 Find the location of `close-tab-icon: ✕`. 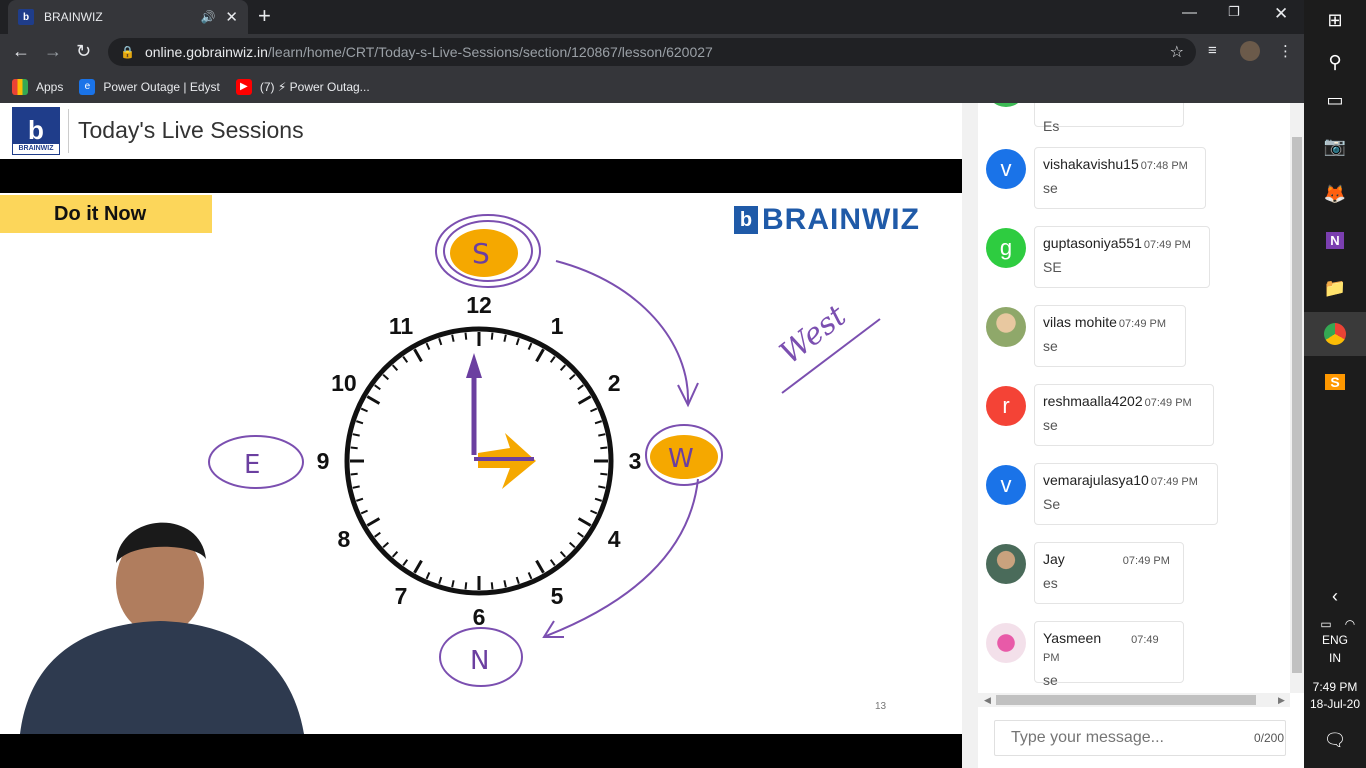

close-tab-icon: ✕ is located at coordinates (231, 17).